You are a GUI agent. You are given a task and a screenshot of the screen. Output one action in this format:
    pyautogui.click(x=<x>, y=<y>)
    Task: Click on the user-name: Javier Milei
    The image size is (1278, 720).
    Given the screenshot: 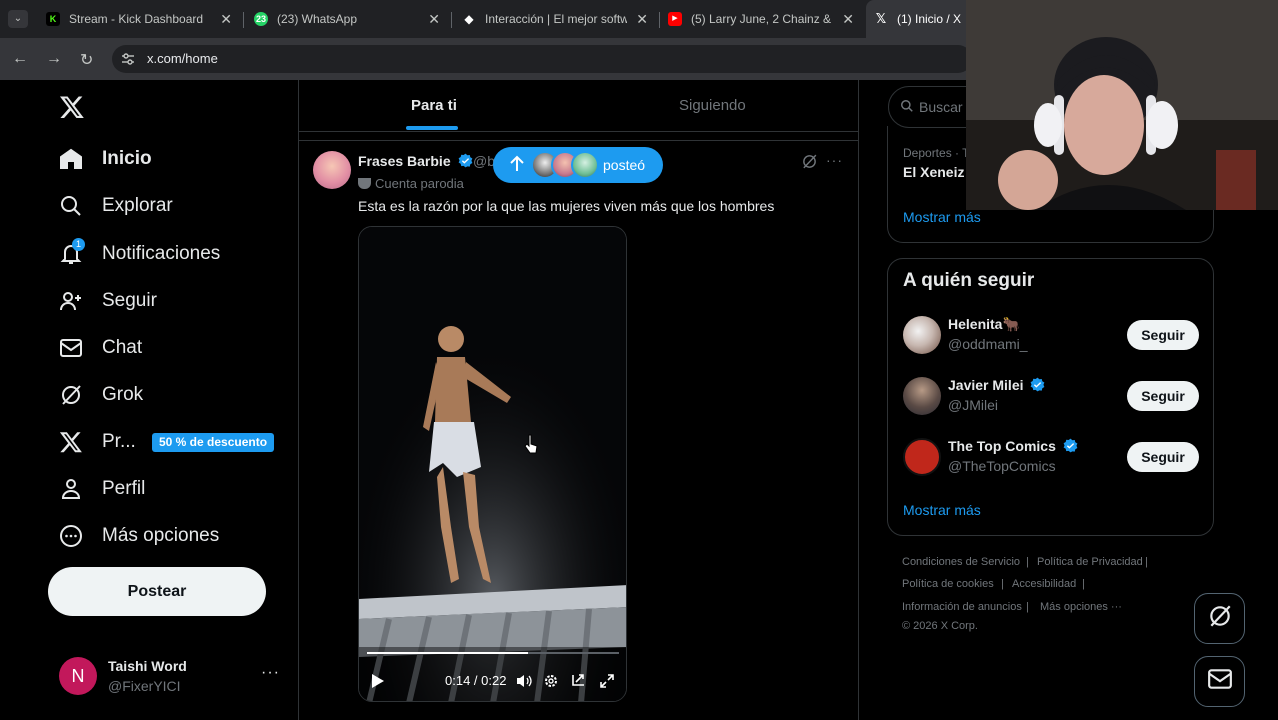 What is the action you would take?
    pyautogui.click(x=996, y=385)
    